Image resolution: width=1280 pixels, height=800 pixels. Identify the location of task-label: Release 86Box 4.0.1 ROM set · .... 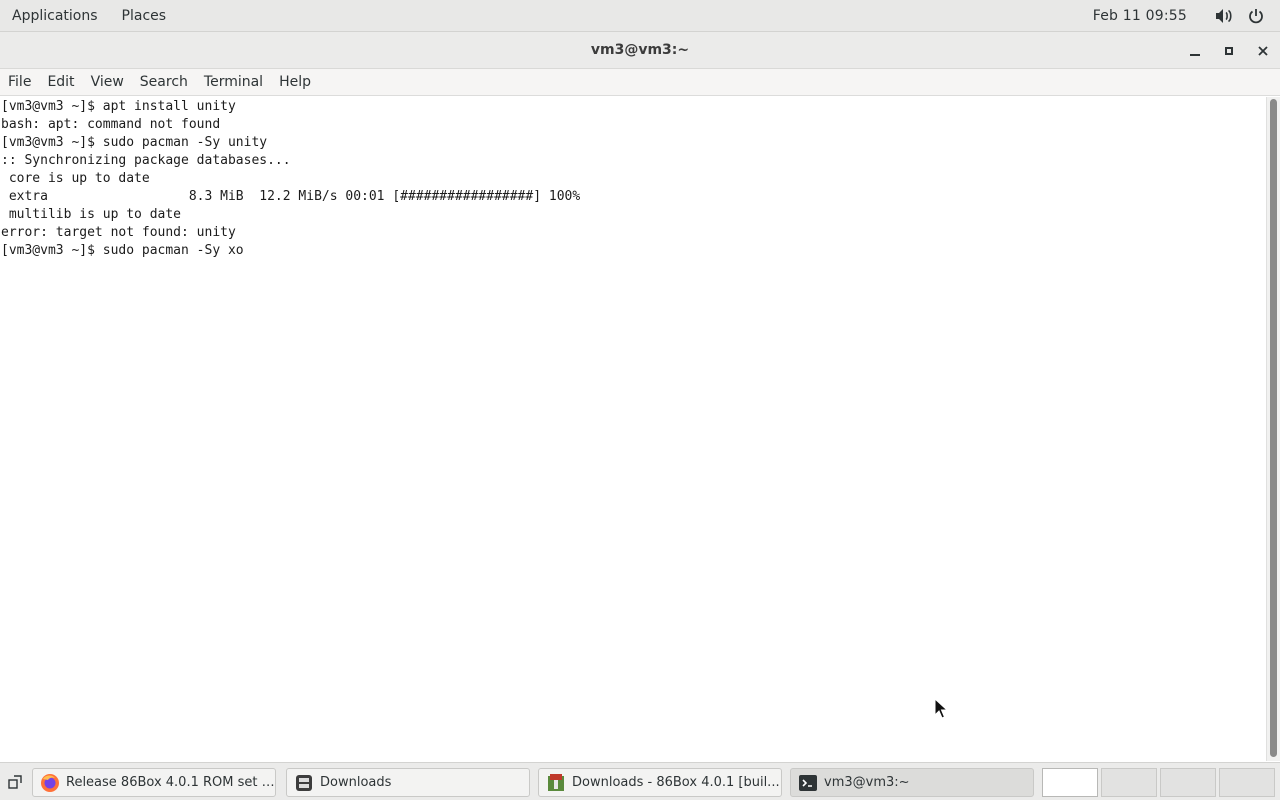
(170, 782).